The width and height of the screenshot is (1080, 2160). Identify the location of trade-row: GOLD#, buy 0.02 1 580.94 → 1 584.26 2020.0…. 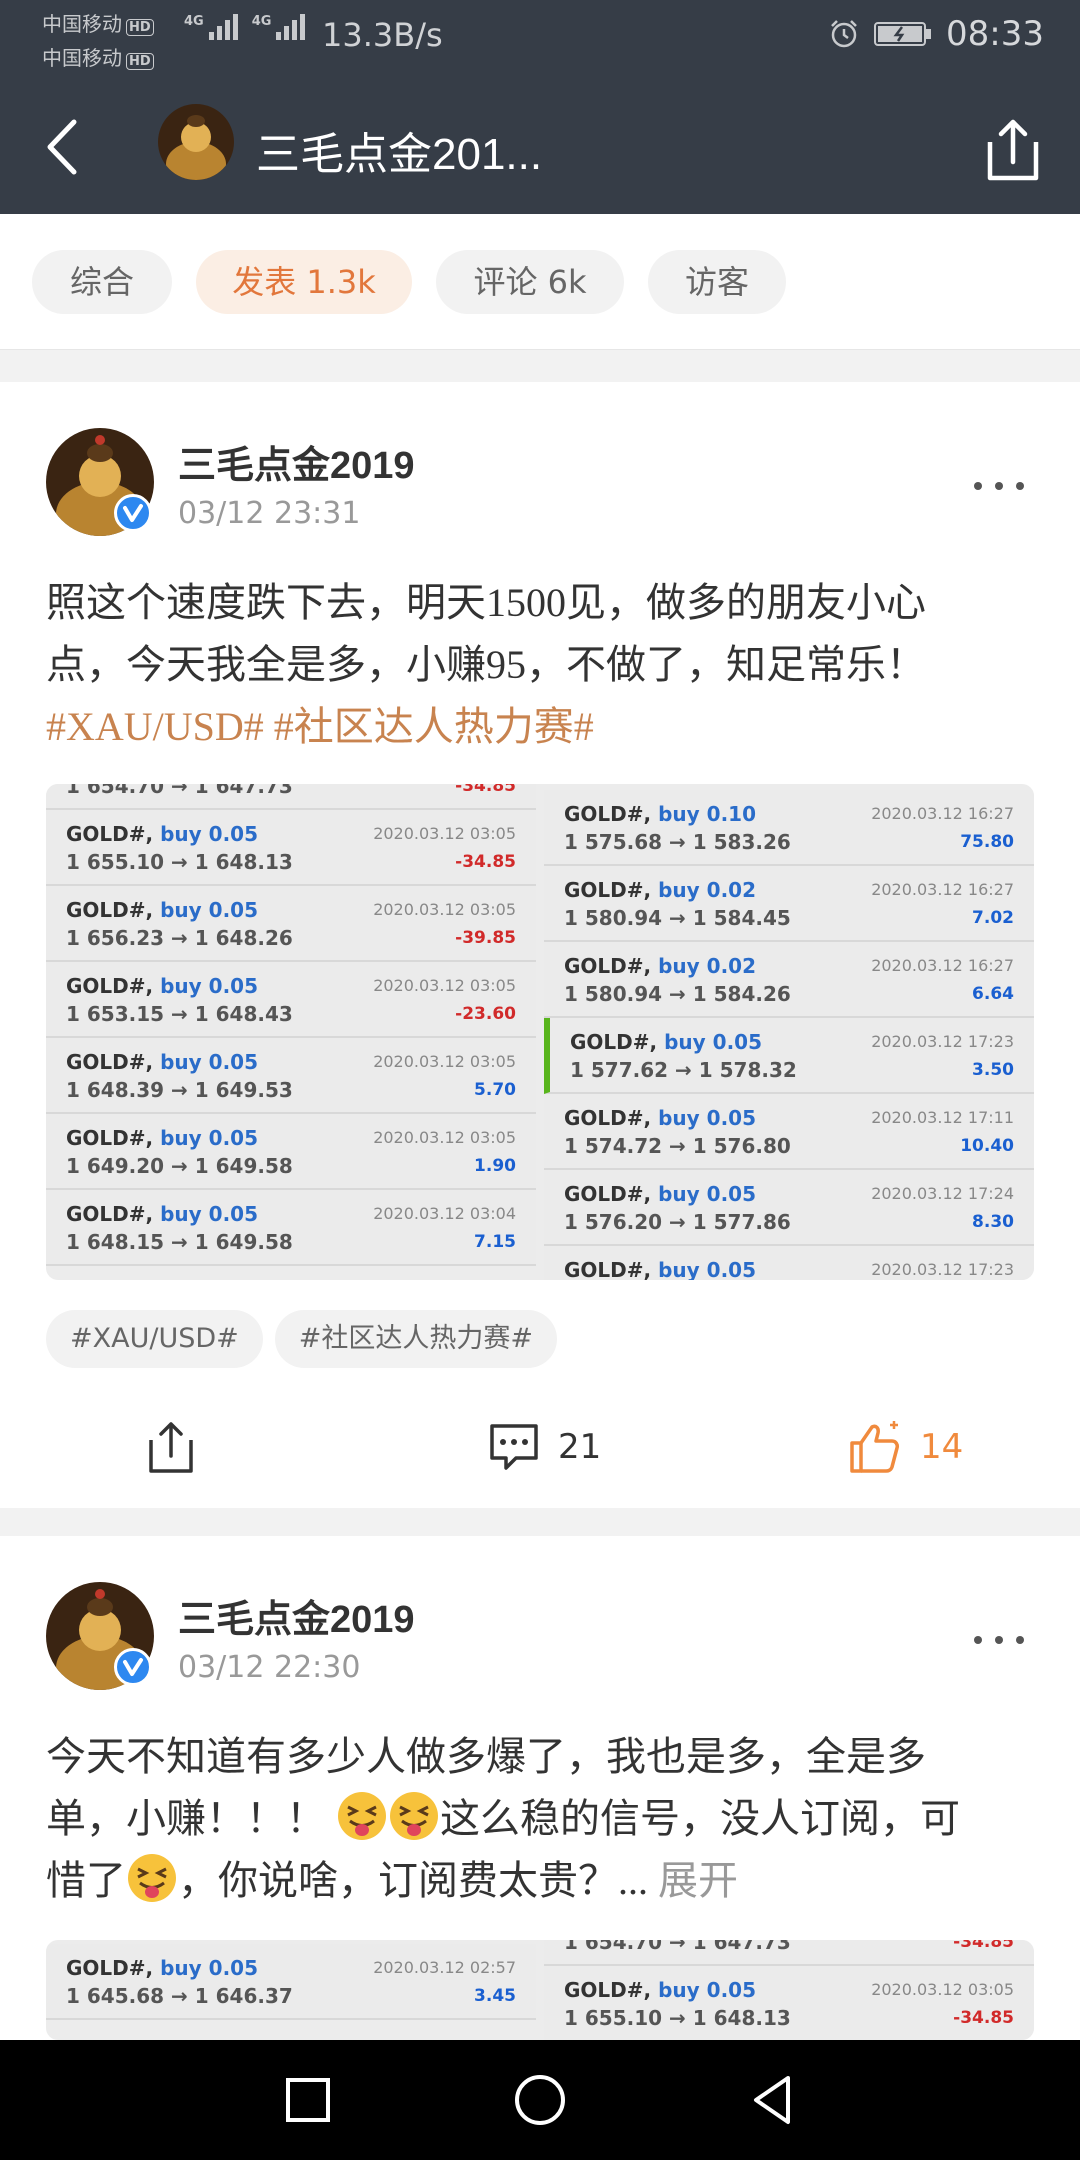
(789, 980).